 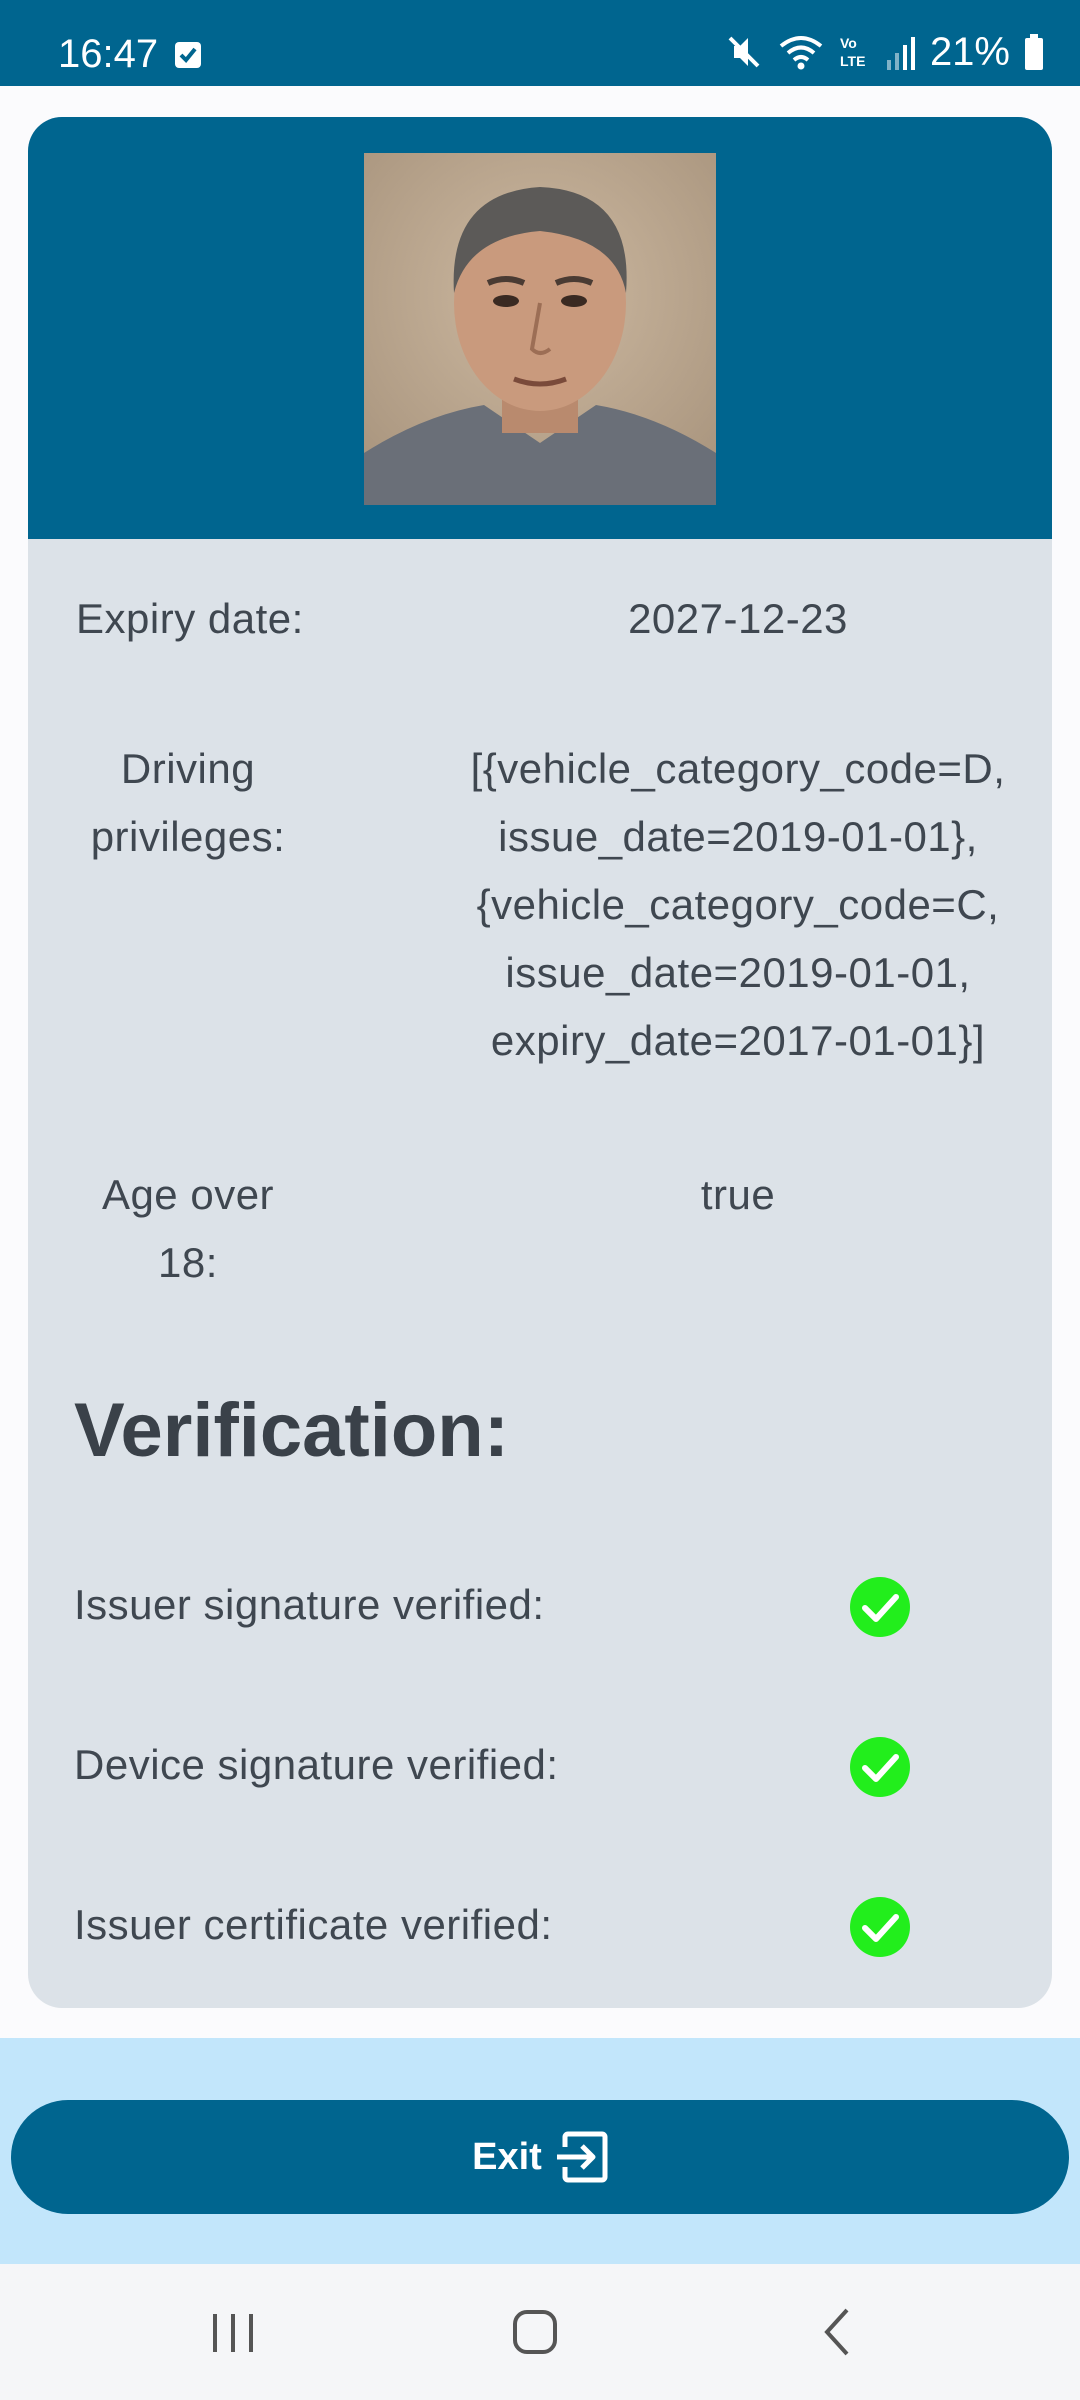 What do you see at coordinates (839, 2332) in the screenshot?
I see `back-icon` at bounding box center [839, 2332].